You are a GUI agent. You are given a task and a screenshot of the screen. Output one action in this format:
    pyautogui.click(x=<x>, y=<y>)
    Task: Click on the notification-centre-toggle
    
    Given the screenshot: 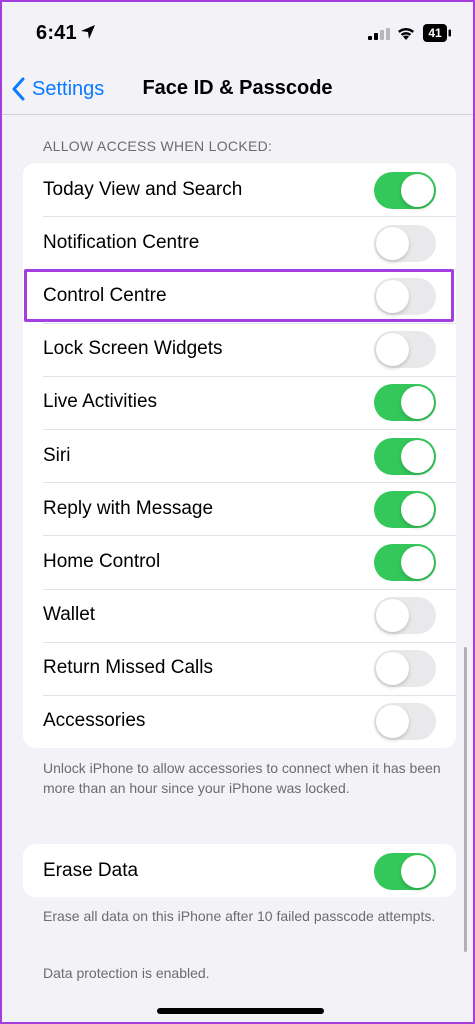 What is the action you would take?
    pyautogui.click(x=405, y=243)
    